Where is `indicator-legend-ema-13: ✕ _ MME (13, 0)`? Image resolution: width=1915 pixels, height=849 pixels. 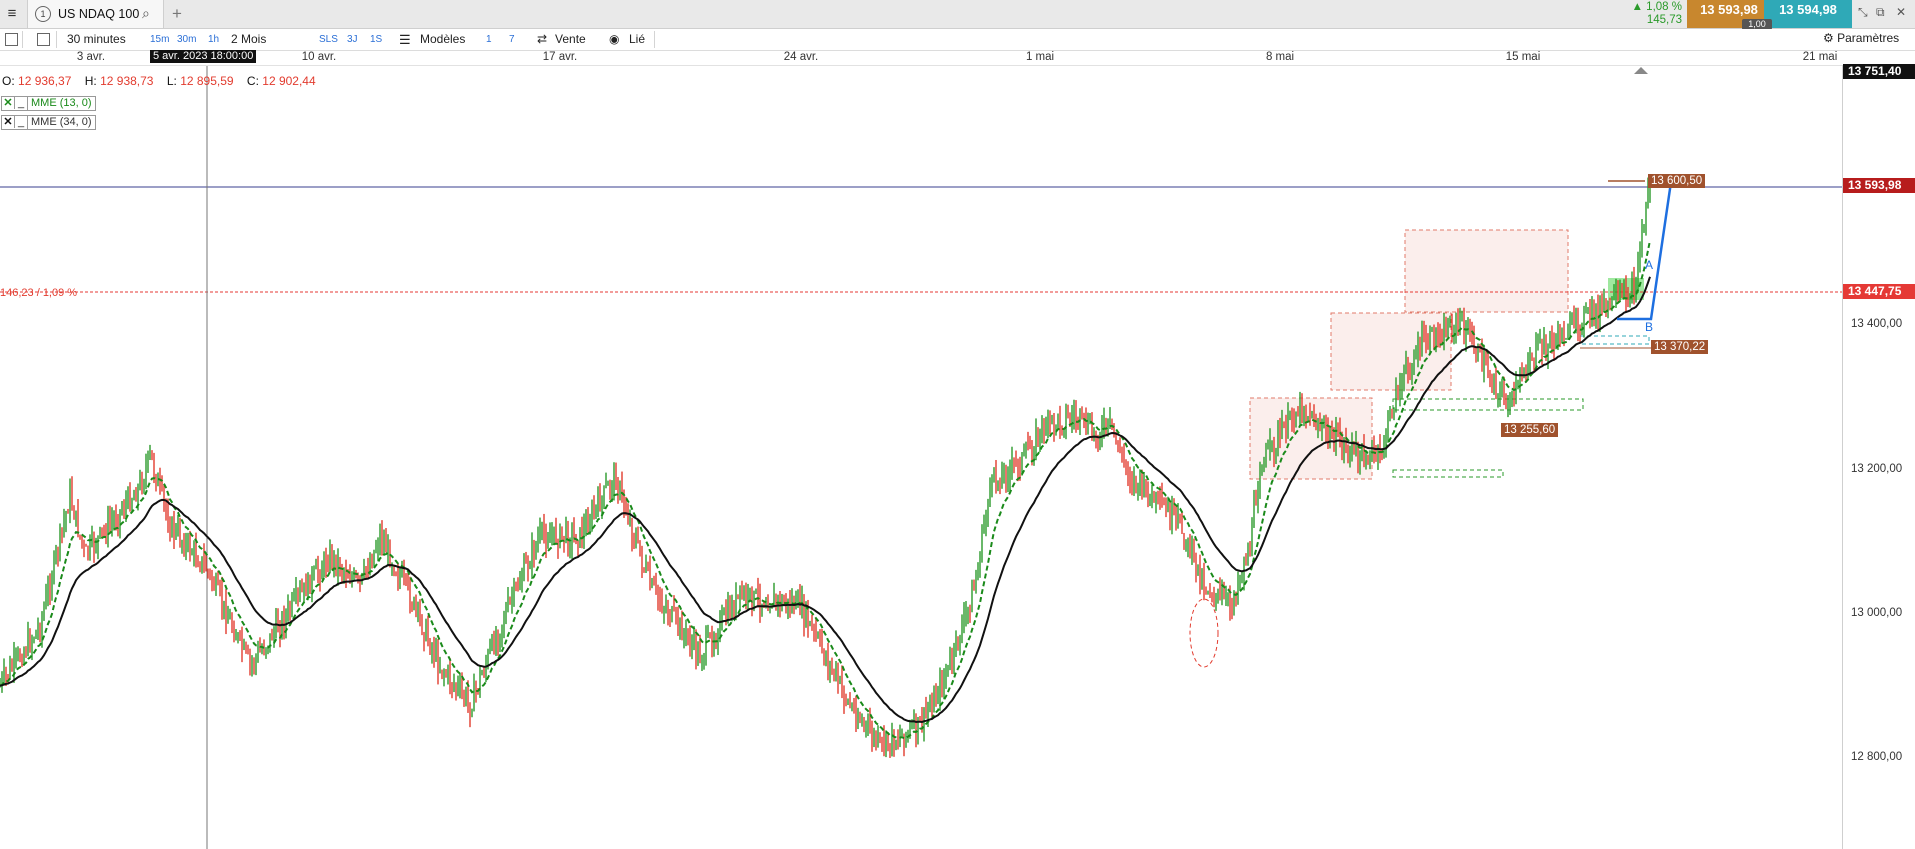 indicator-legend-ema-13: ✕ _ MME (13, 0) is located at coordinates (48, 103).